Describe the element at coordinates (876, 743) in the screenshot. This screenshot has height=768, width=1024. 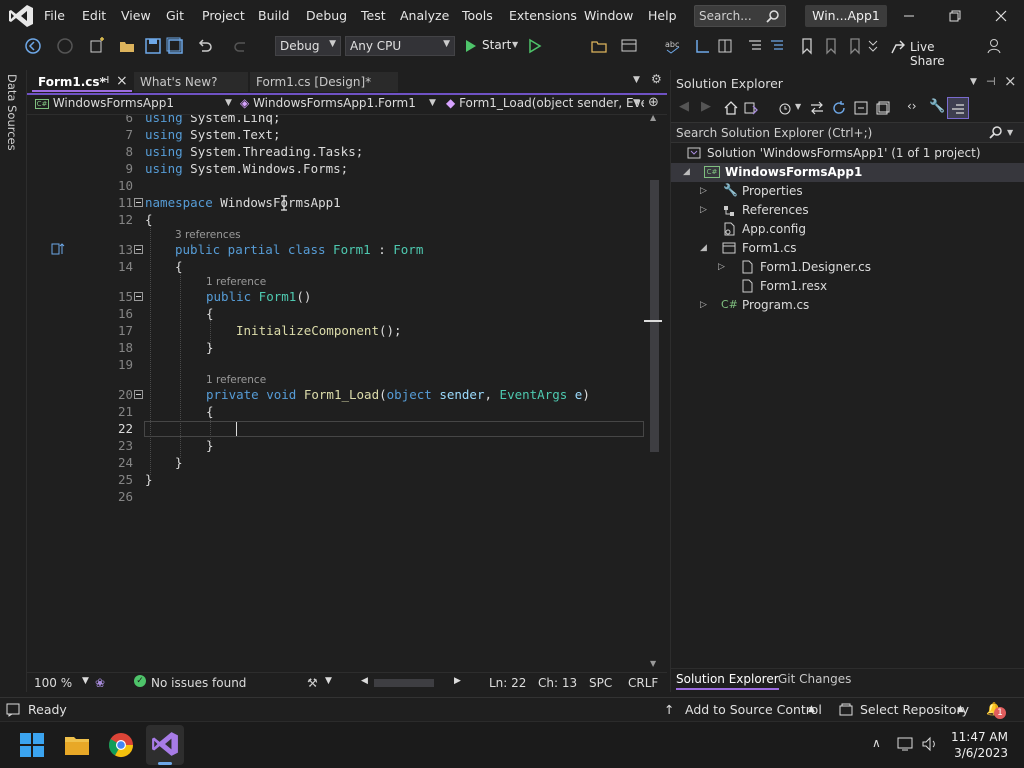
I see `system-tray-chevron-icon: ∧` at that location.